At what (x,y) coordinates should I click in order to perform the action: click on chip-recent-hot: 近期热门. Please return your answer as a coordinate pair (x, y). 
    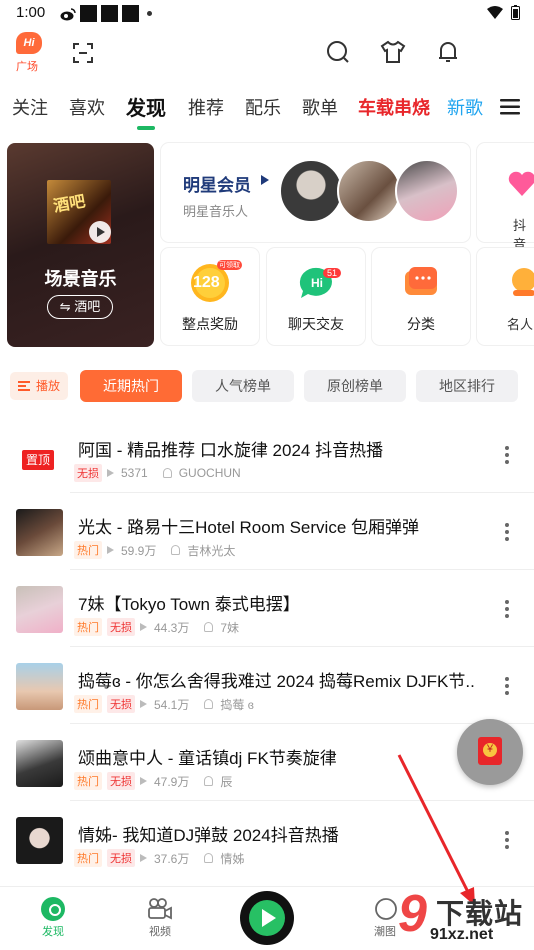
    Looking at the image, I should click on (131, 386).